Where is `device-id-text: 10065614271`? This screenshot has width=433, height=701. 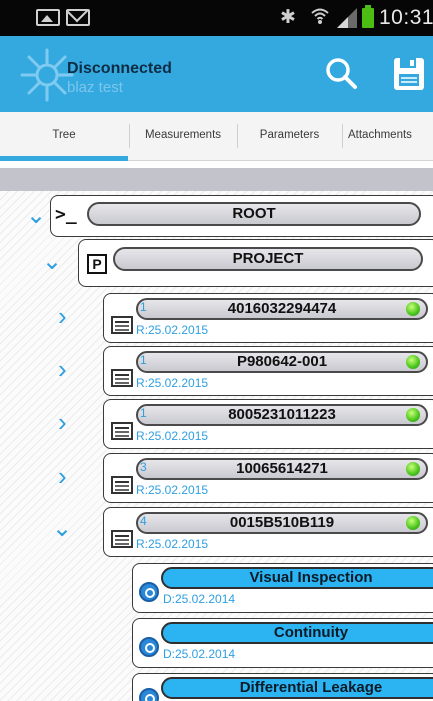 device-id-text: 10065614271 is located at coordinates (282, 468).